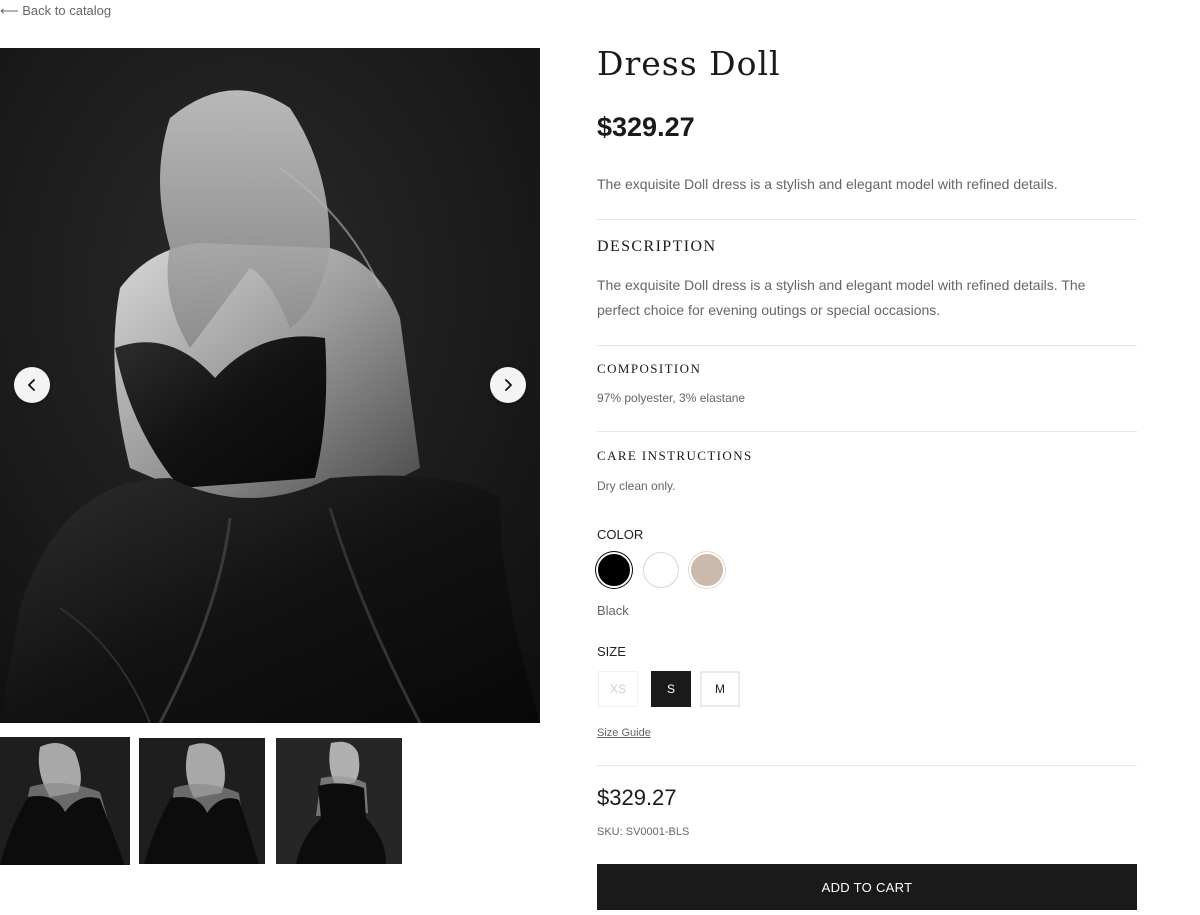 The width and height of the screenshot is (1200, 915). What do you see at coordinates (637, 797) in the screenshot?
I see `purchase-price: $329.27` at bounding box center [637, 797].